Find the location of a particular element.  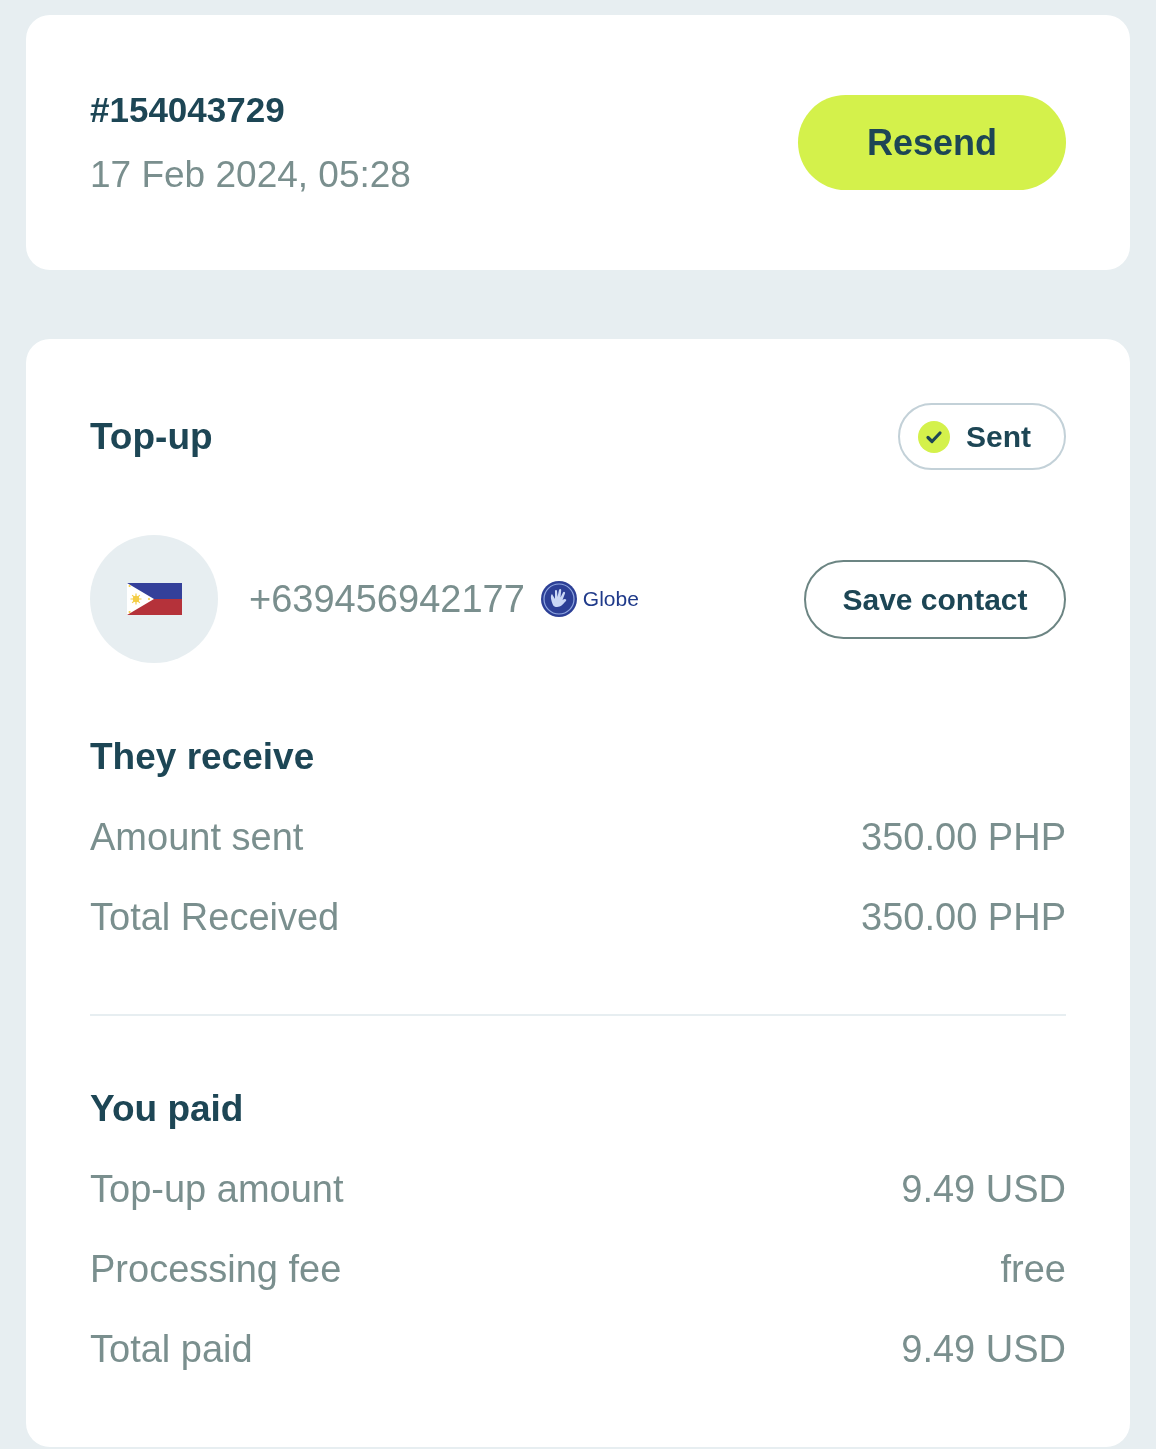

row-label: Total Received is located at coordinates (215, 917).